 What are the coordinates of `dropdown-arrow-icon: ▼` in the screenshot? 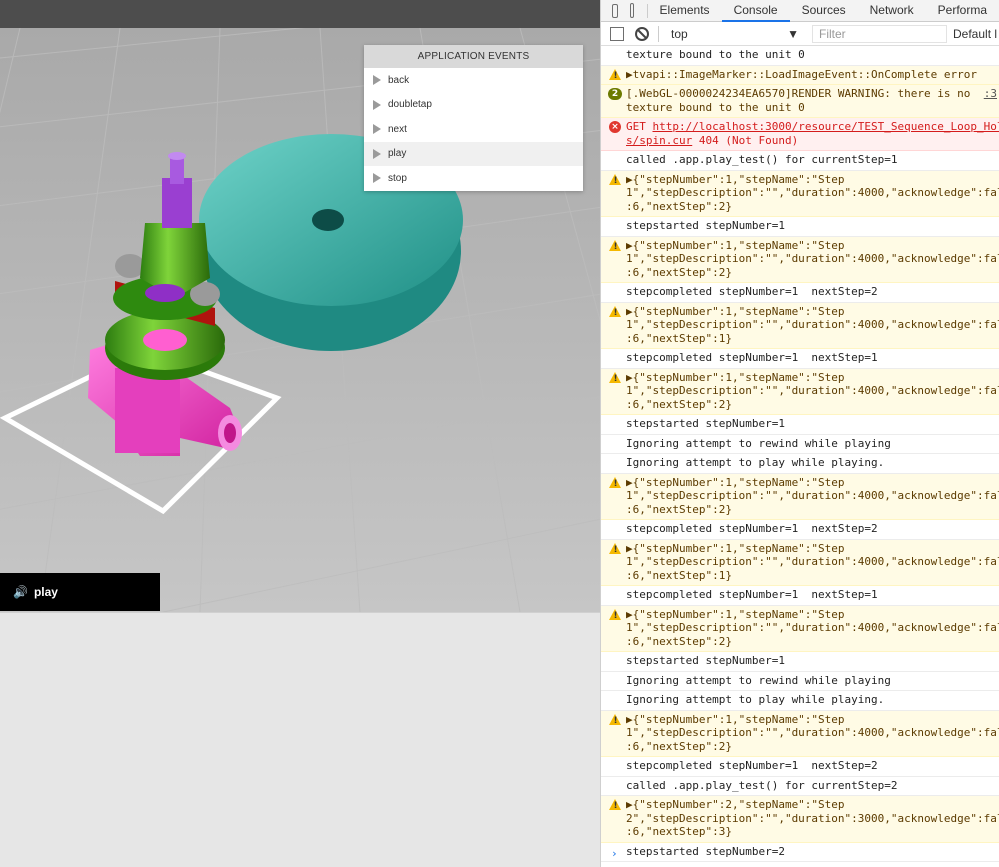 It's located at (793, 33).